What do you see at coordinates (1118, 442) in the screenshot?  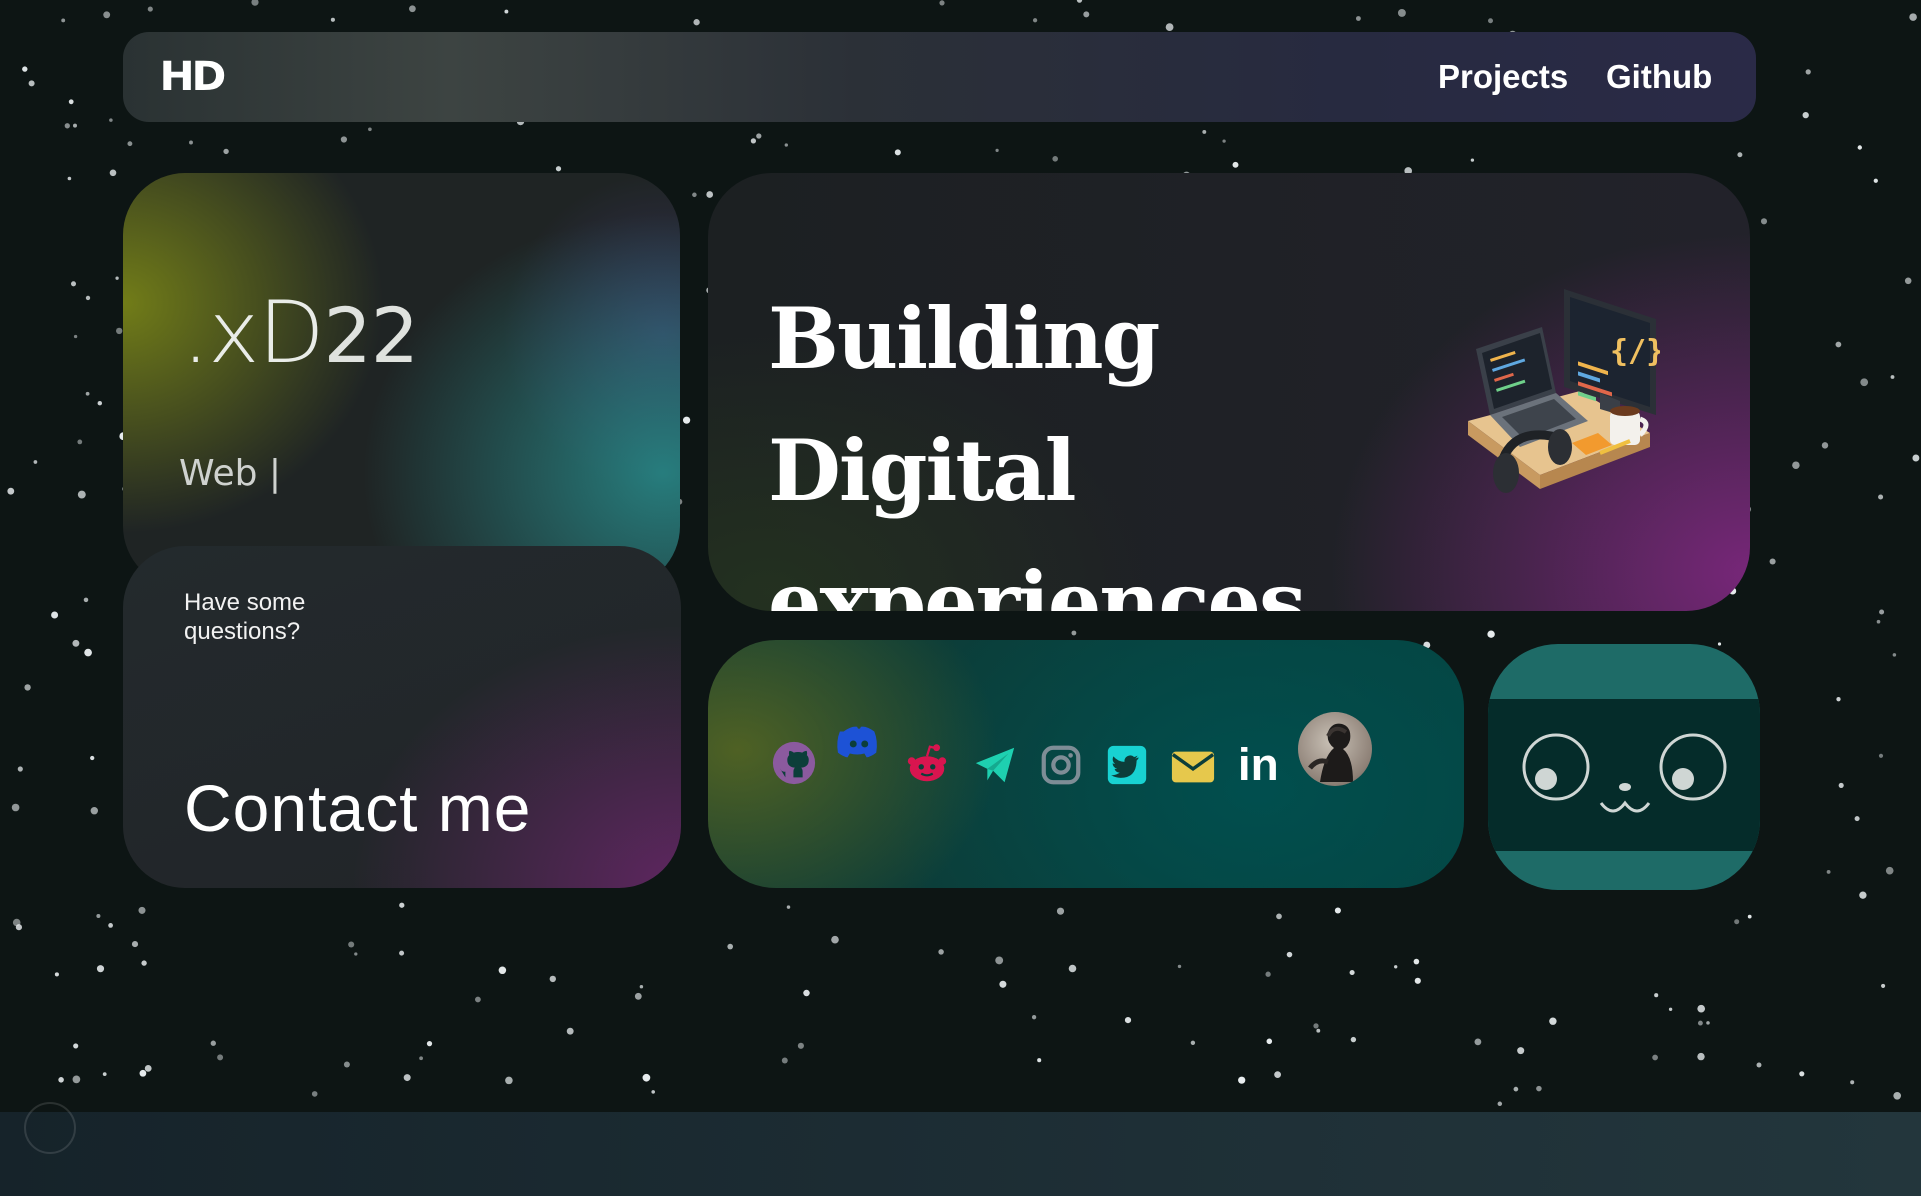 I see `hero-title: Building Digital experiences.` at bounding box center [1118, 442].